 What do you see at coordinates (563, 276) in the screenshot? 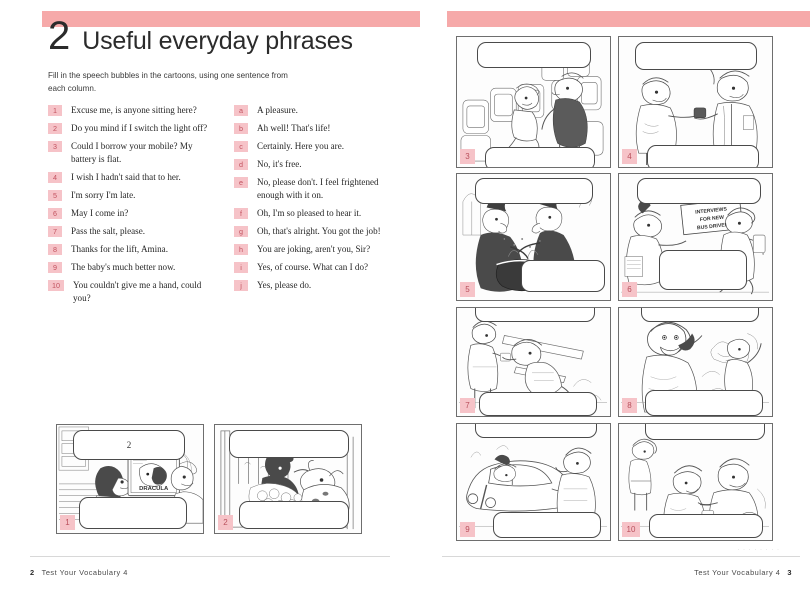
I see `speech-bubble-5-bottom` at bounding box center [563, 276].